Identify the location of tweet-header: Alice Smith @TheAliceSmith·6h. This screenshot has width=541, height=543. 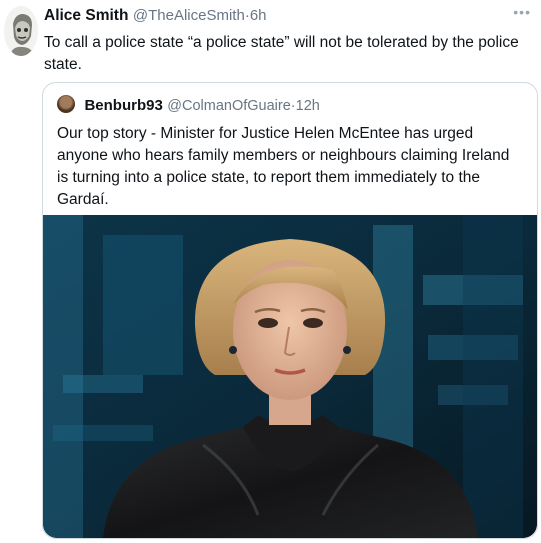
(286, 17).